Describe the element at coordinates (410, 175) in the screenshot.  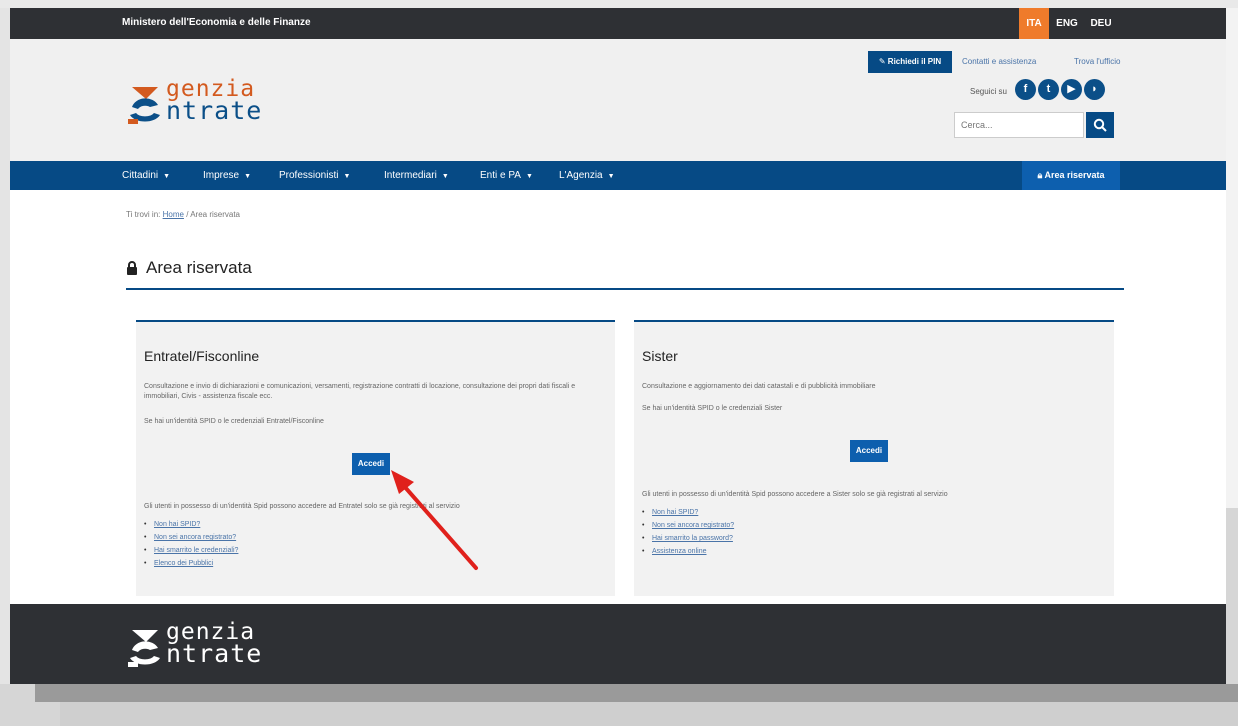
I see `nav-label: Intermediari` at that location.